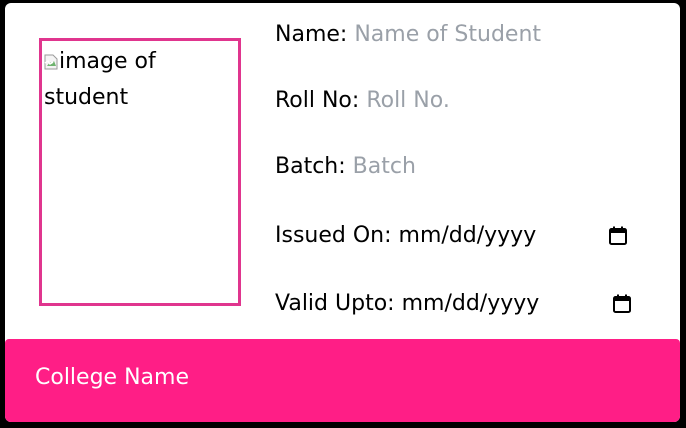 This screenshot has width=686, height=428. I want to click on valid-field: Valid Upto: mm/dd/yyyy, so click(407, 303).